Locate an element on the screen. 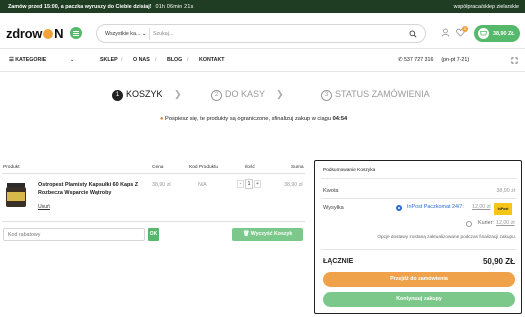 The width and height of the screenshot is (525, 317). shipping-radio-courier is located at coordinates (469, 224).